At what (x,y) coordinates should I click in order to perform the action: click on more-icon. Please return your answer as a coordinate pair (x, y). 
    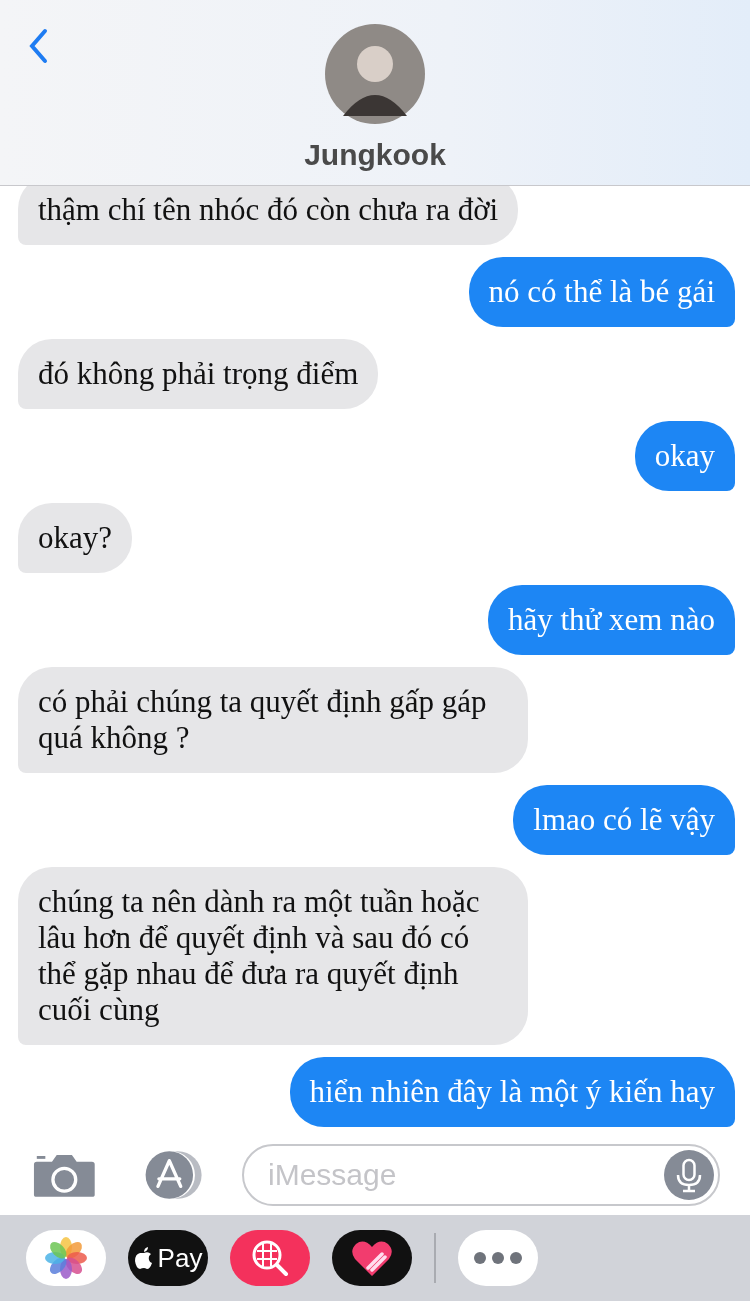
    Looking at the image, I should click on (498, 1258).